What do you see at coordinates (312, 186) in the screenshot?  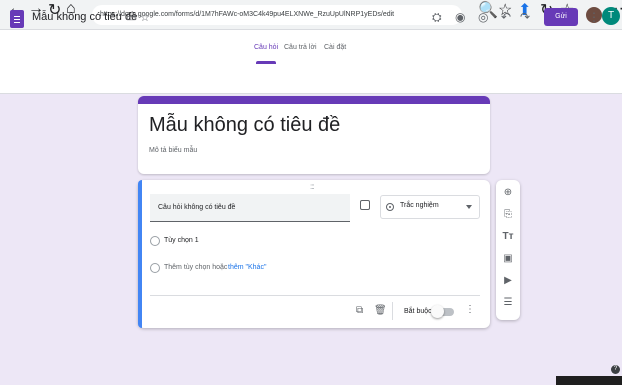 I see `drag-handle-icon: :::` at bounding box center [312, 186].